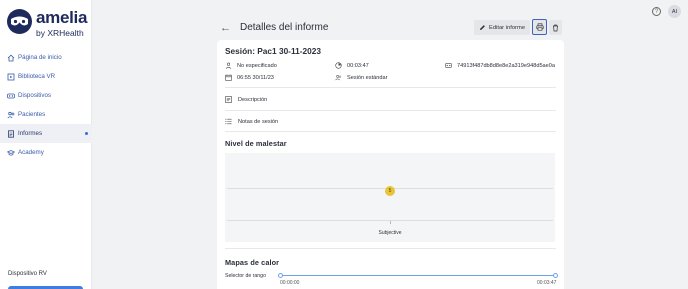 The width and height of the screenshot is (688, 289). I want to click on session-type-field: Sesión estándar, so click(361, 77).